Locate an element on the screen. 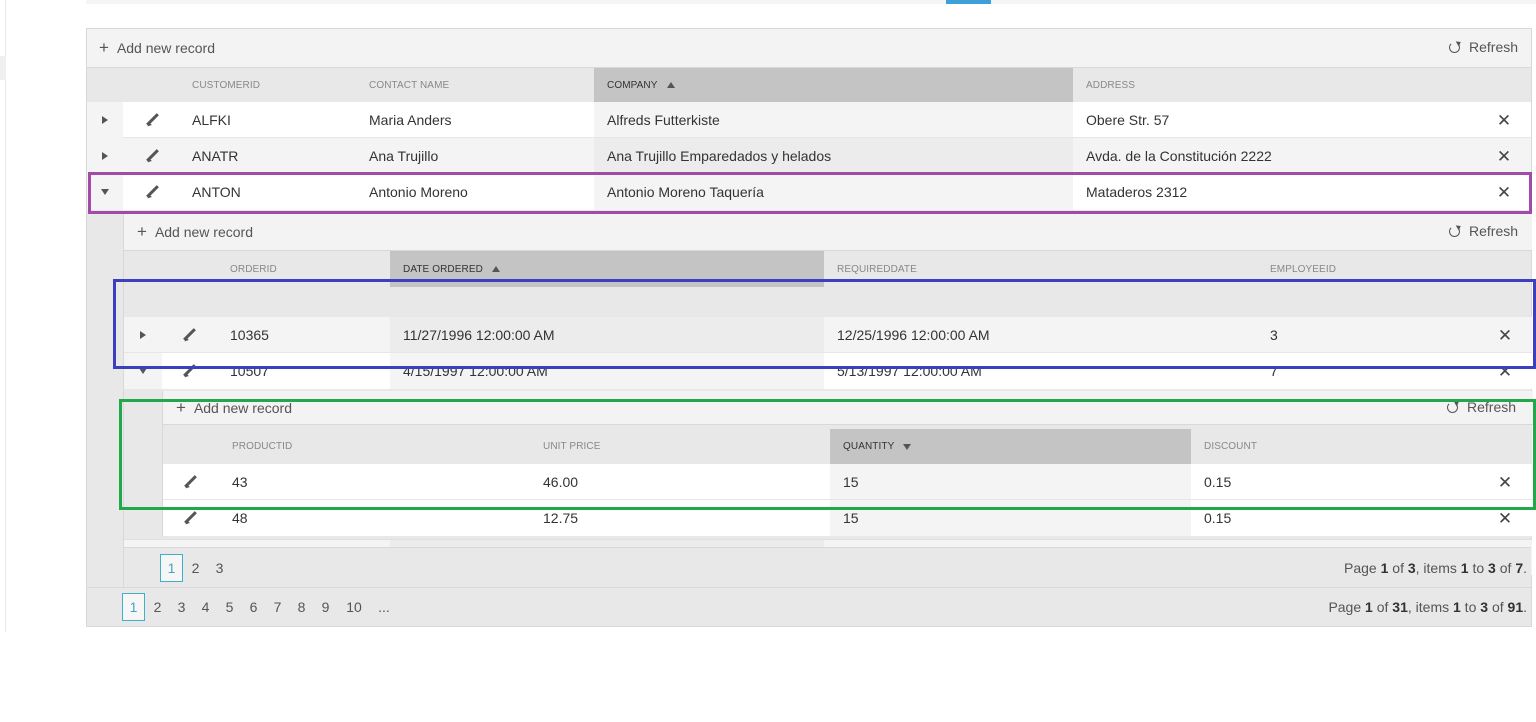  master-page-2: 2 is located at coordinates (157, 607).